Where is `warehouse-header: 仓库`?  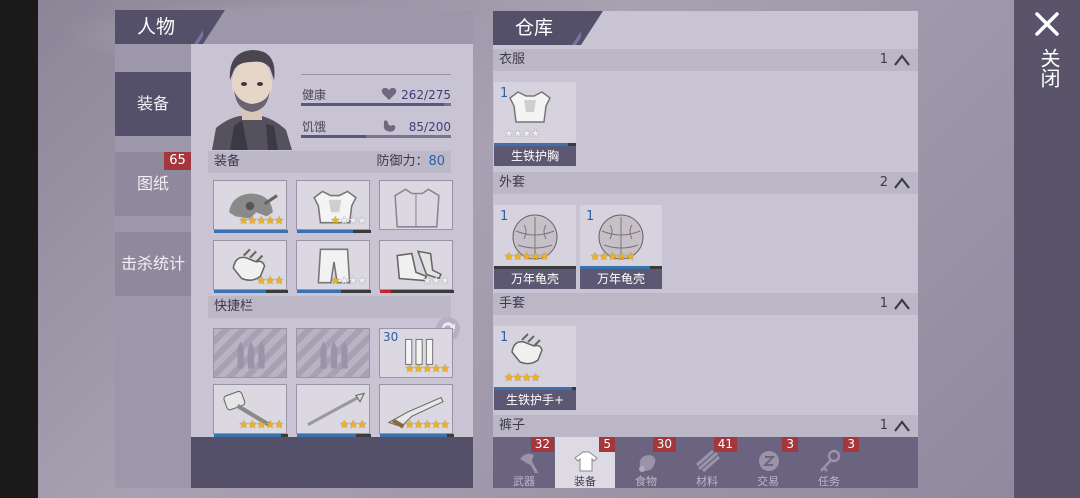
warehouse-header: 仓库 is located at coordinates (548, 28).